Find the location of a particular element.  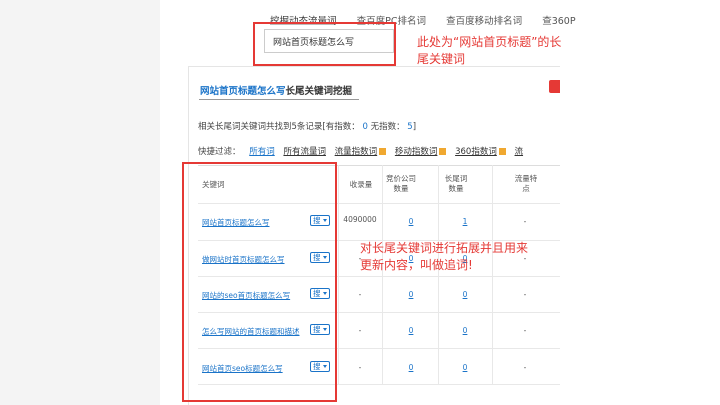

summary-suffix: ] is located at coordinates (414, 127).